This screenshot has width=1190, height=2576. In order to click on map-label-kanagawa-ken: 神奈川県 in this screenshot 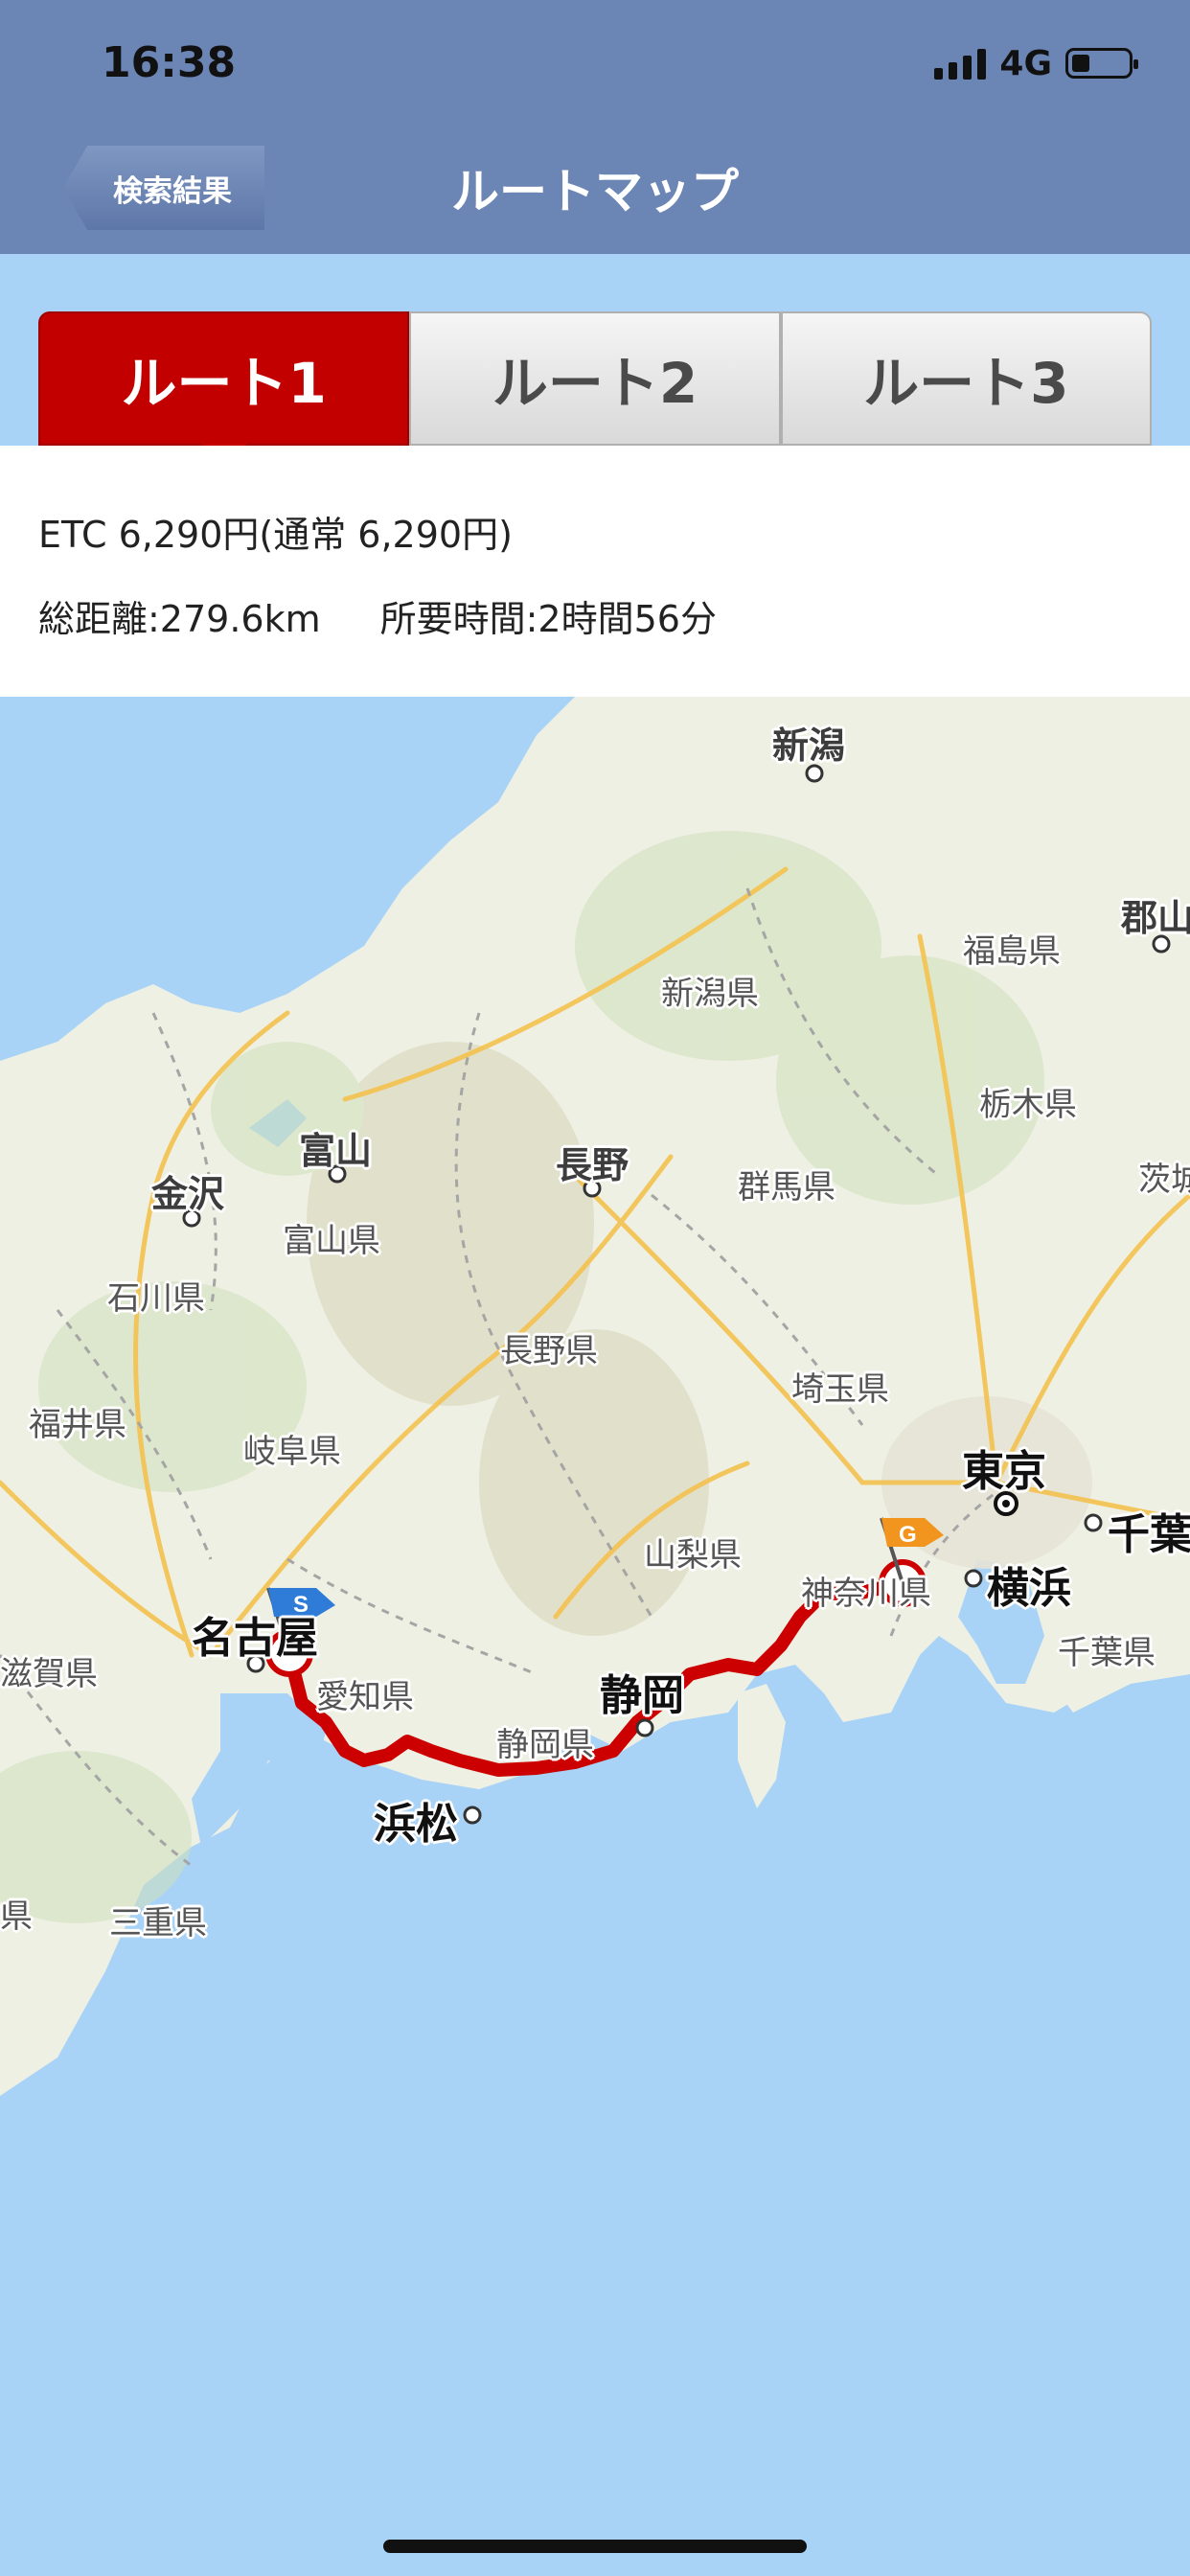, I will do `click(866, 1594)`.